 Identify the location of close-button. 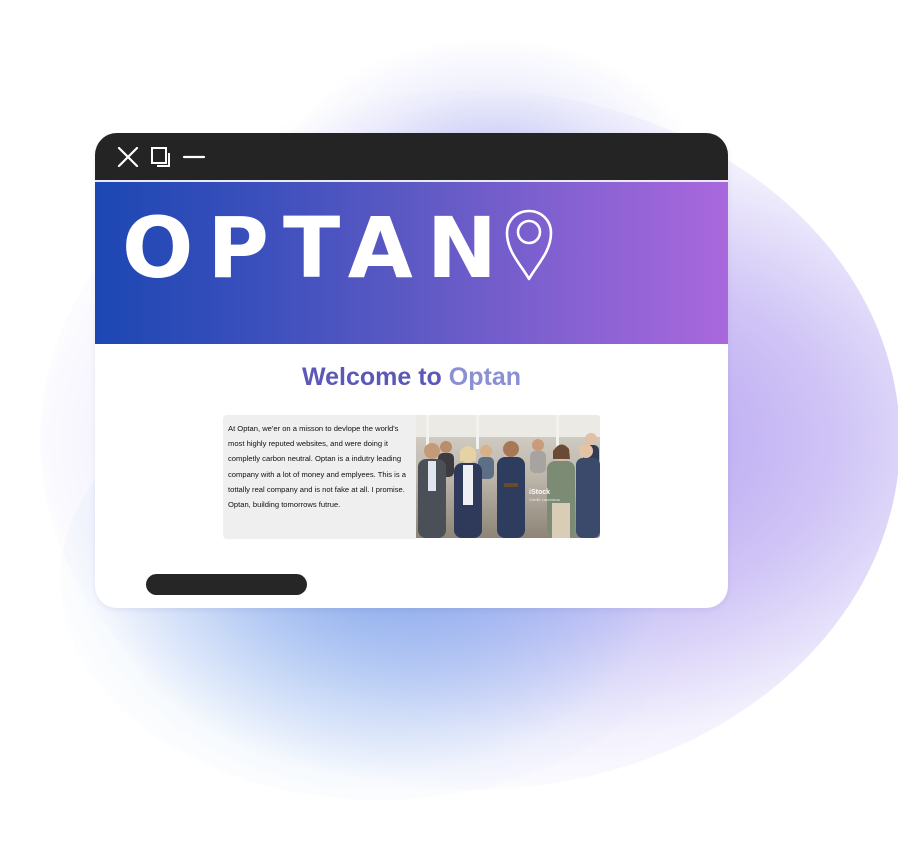
(128, 157).